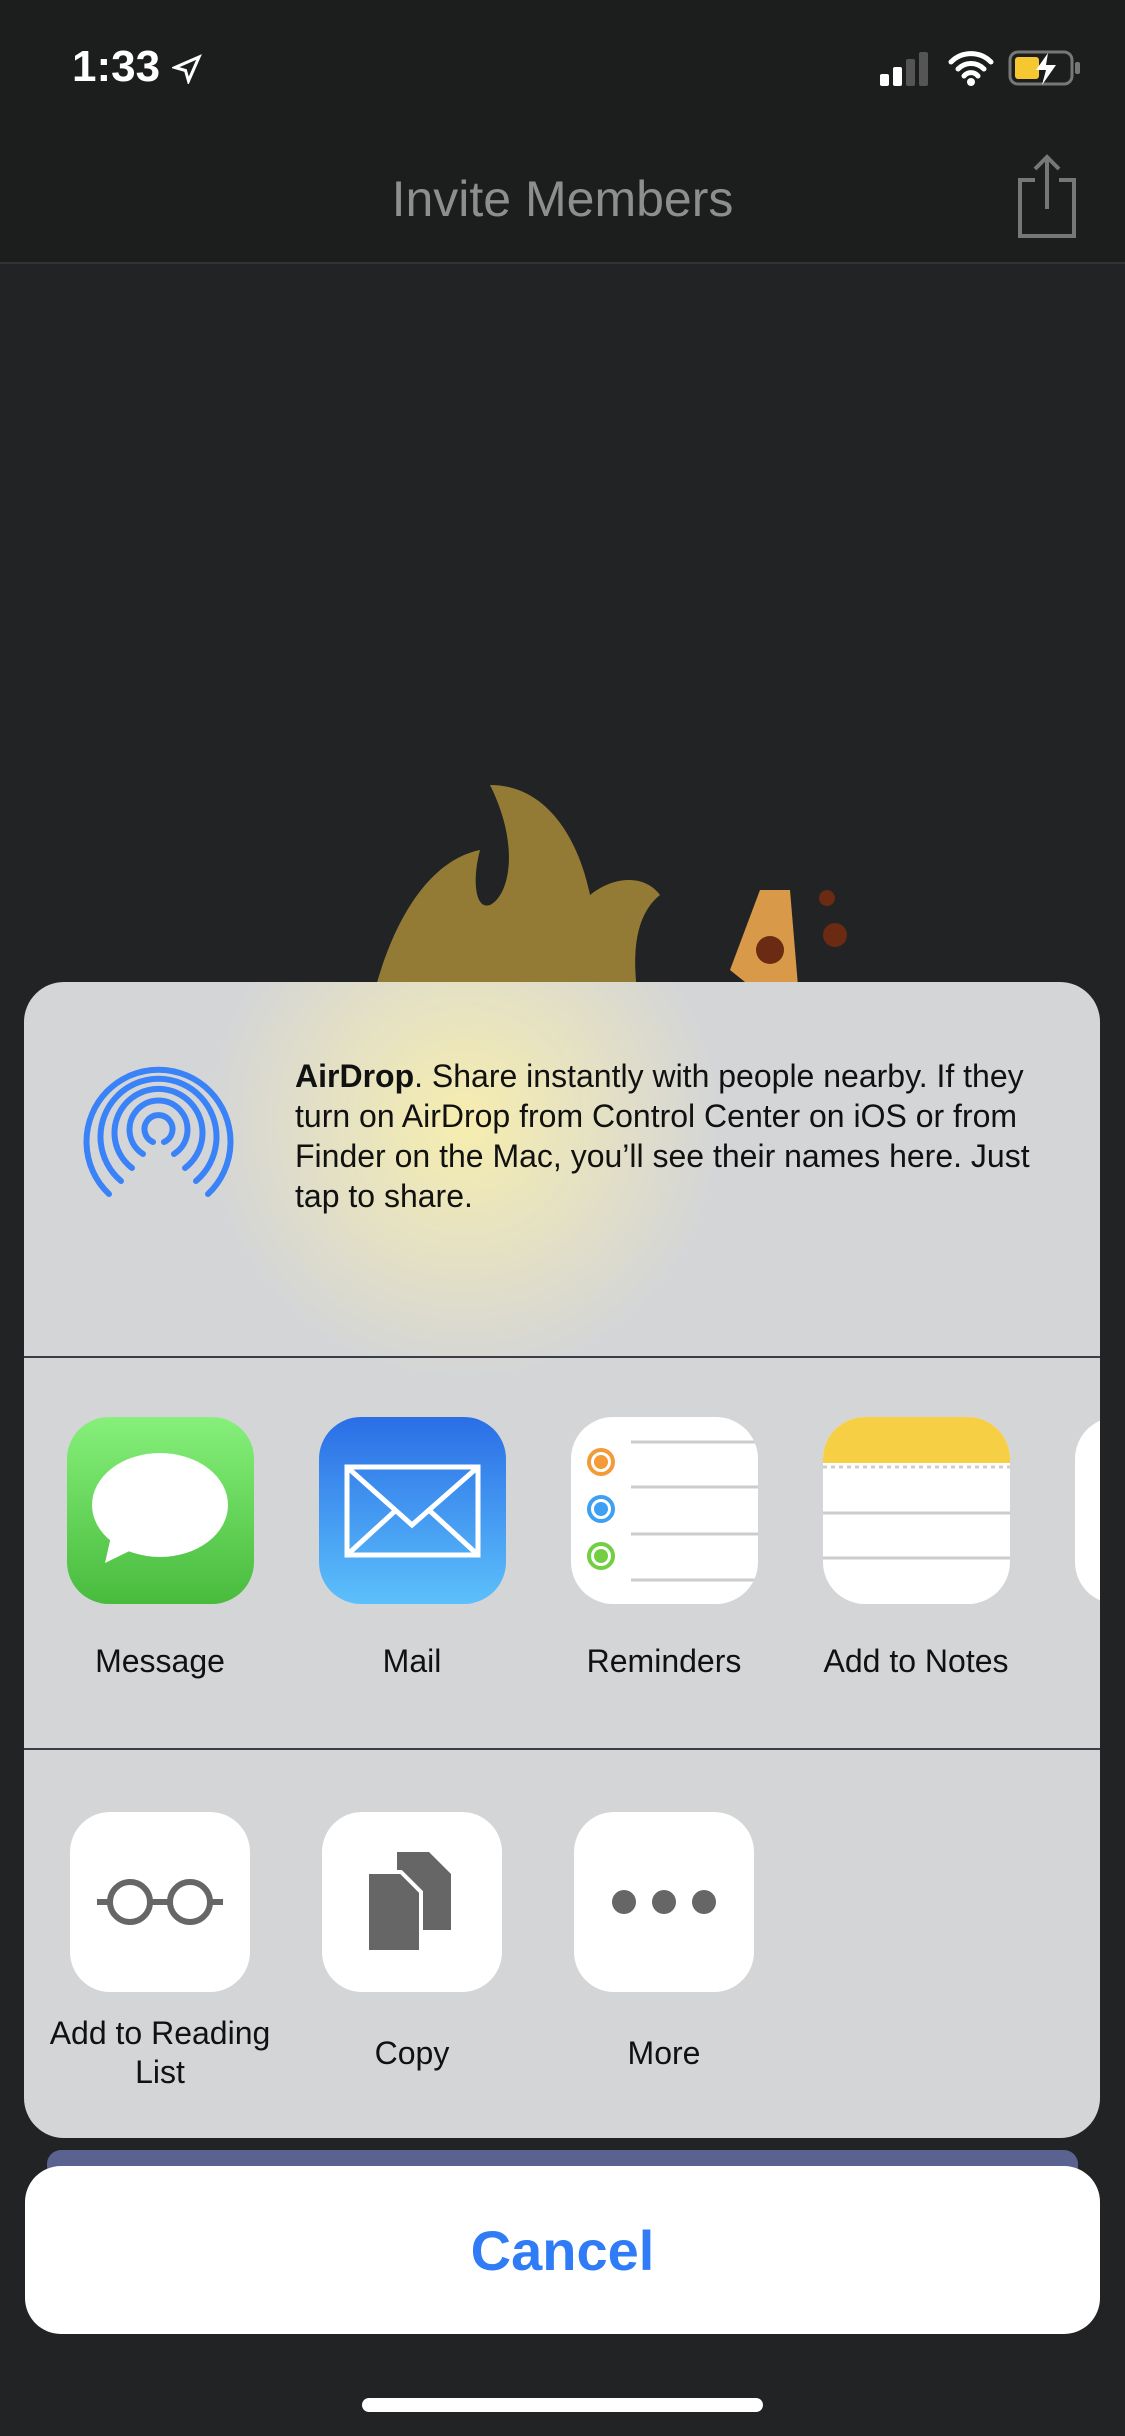 This screenshot has width=1125, height=2436. Describe the element at coordinates (664, 1510) in the screenshot. I see `reminders-icon` at that location.